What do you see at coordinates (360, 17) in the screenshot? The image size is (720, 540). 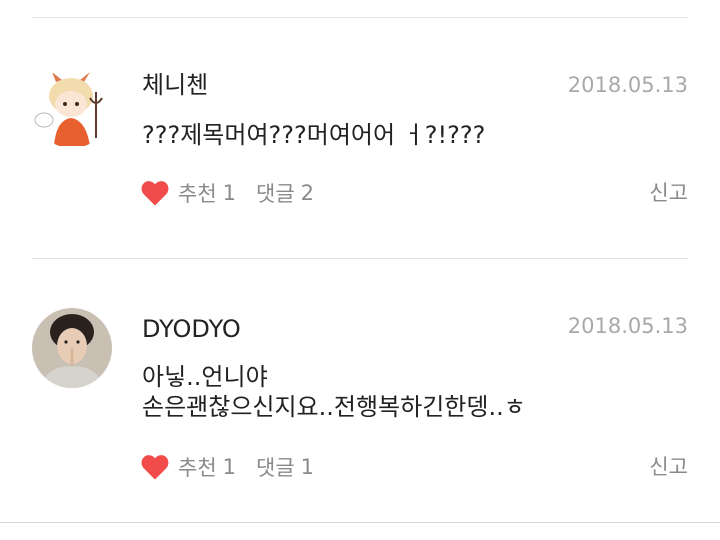 I see `top-divider` at bounding box center [360, 17].